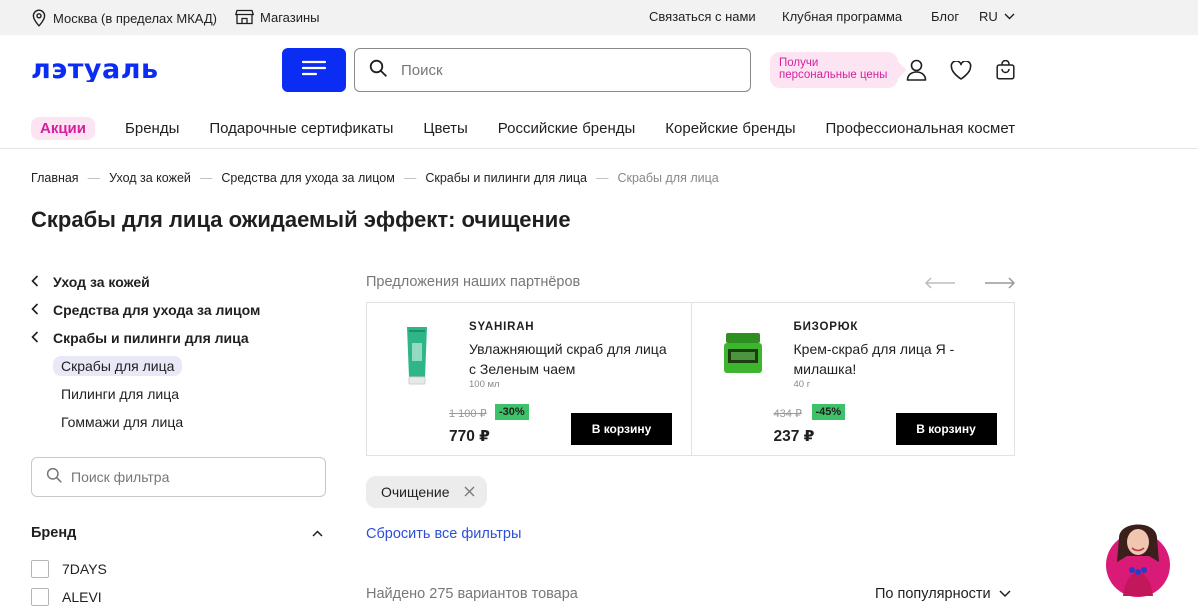 This screenshot has height=613, width=1198. What do you see at coordinates (177, 533) in the screenshot?
I see `brand-filter-header: Бренд` at bounding box center [177, 533].